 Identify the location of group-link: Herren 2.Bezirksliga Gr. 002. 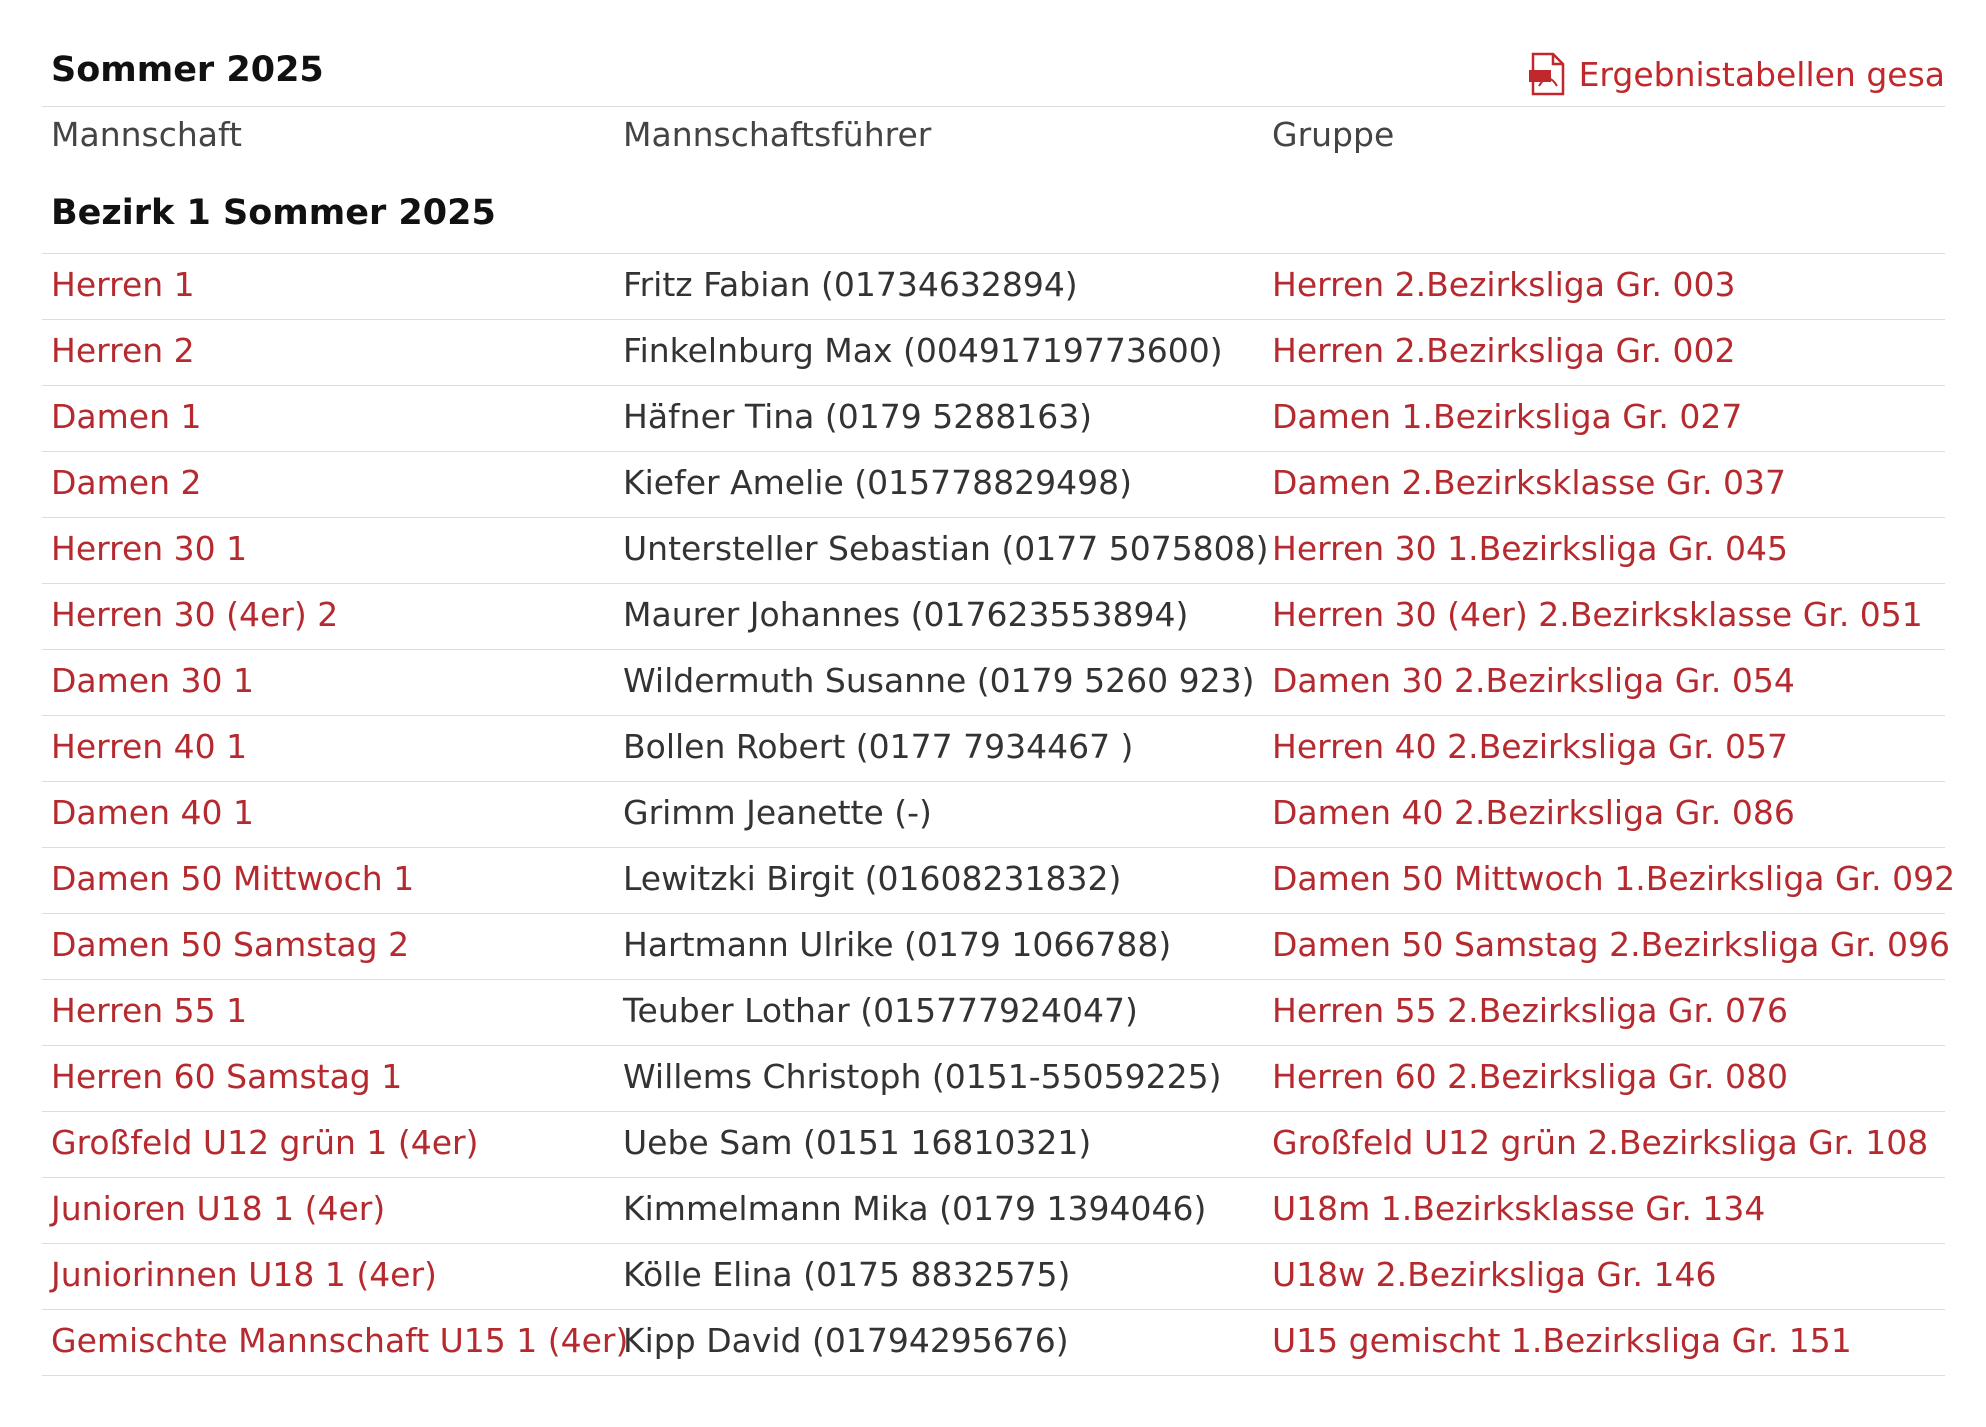
(1504, 350).